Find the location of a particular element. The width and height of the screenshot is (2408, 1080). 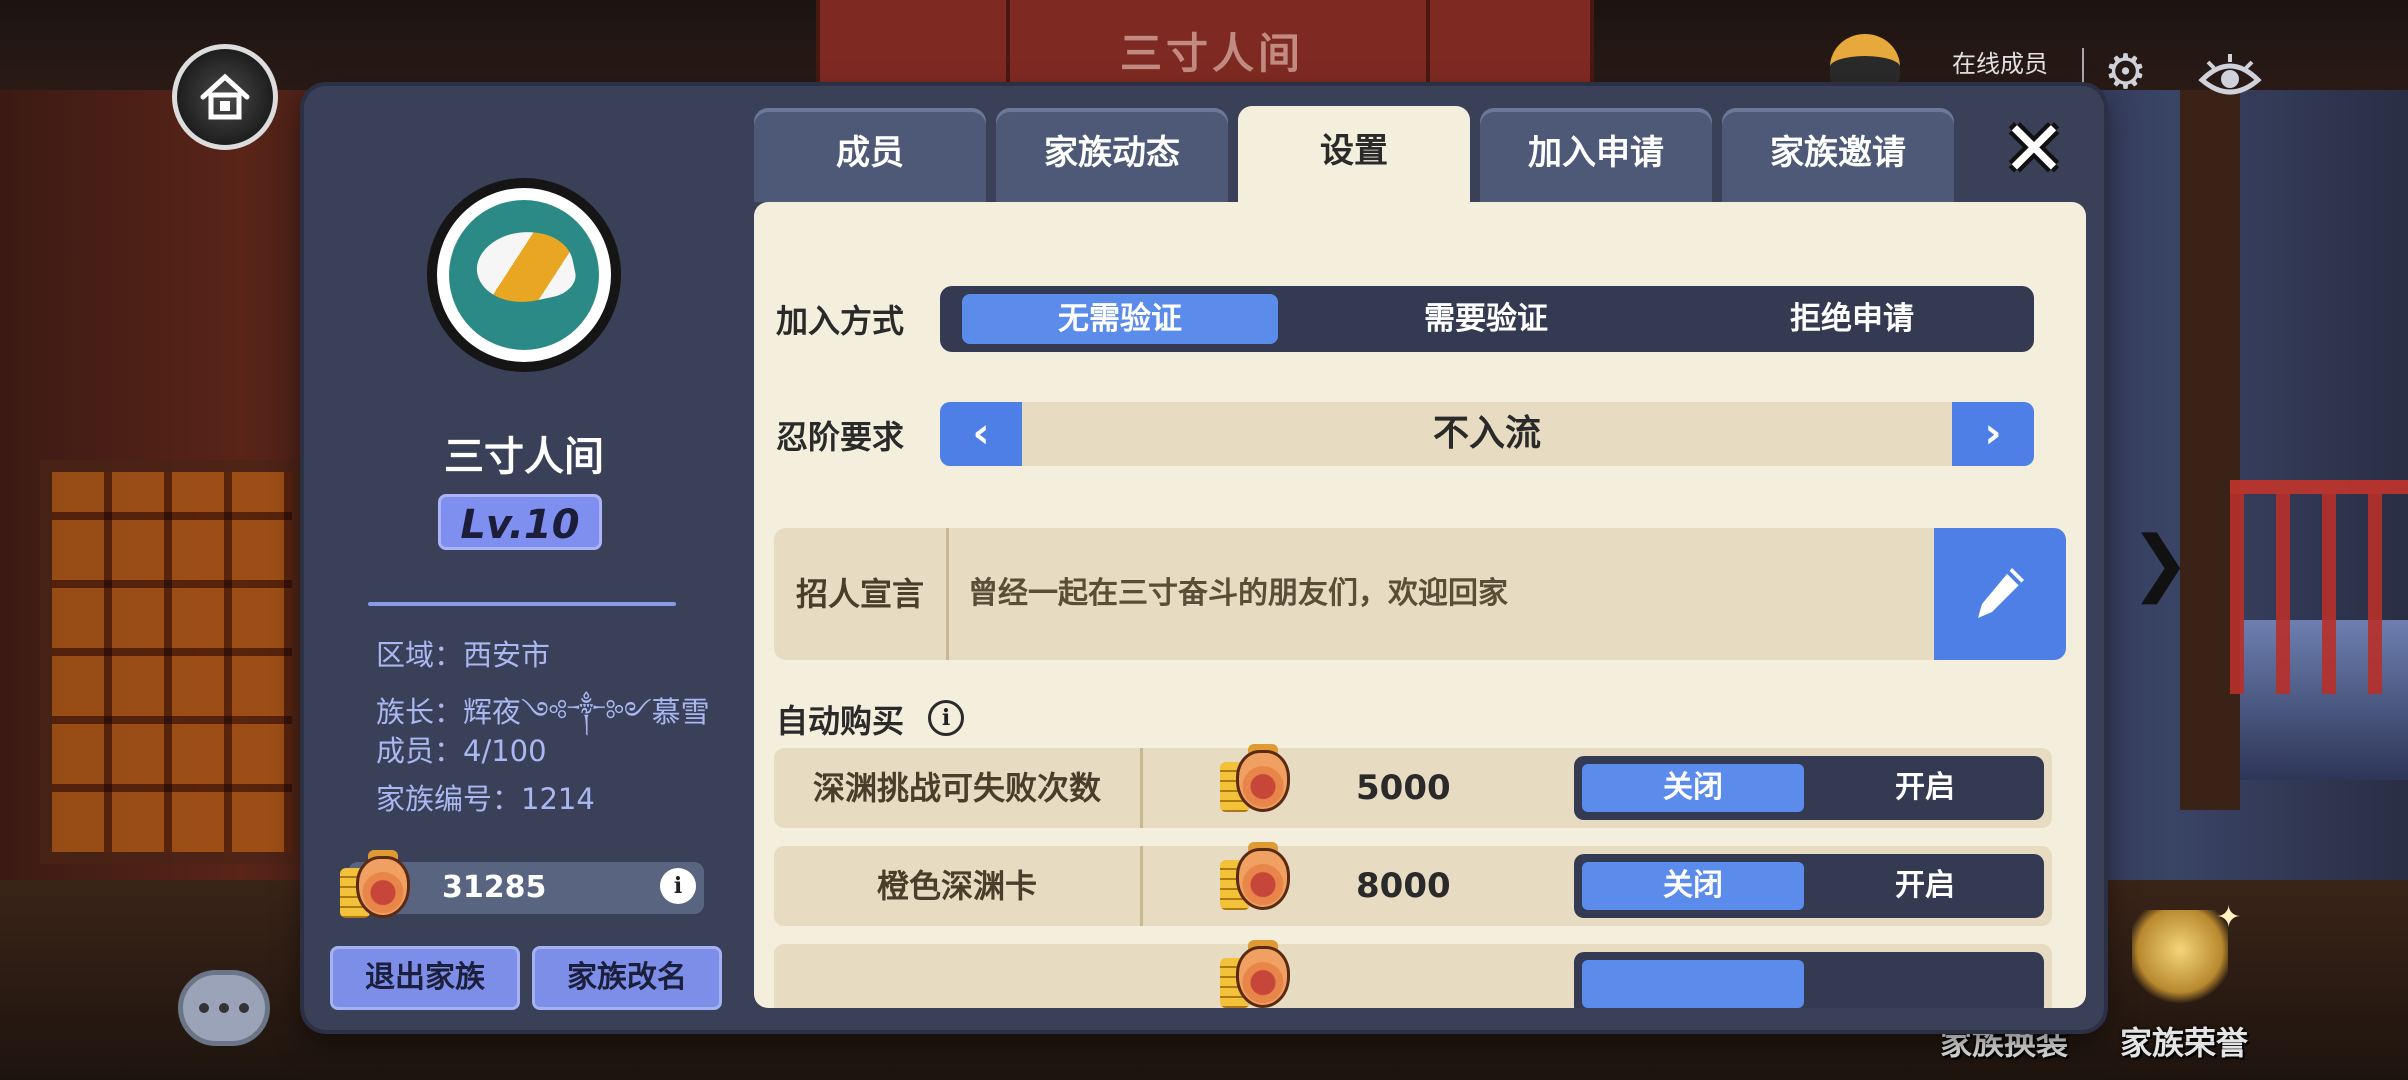

rename-family-button: 家族改名 is located at coordinates (627, 978).